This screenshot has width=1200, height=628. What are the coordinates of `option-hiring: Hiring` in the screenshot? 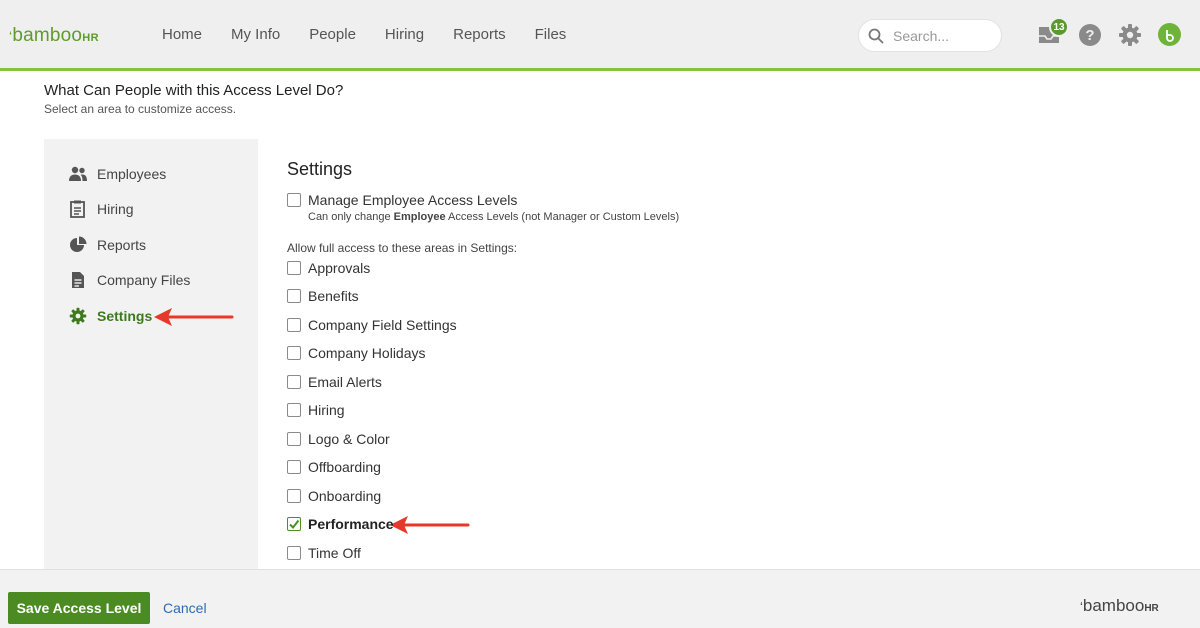 It's located at (316, 410).